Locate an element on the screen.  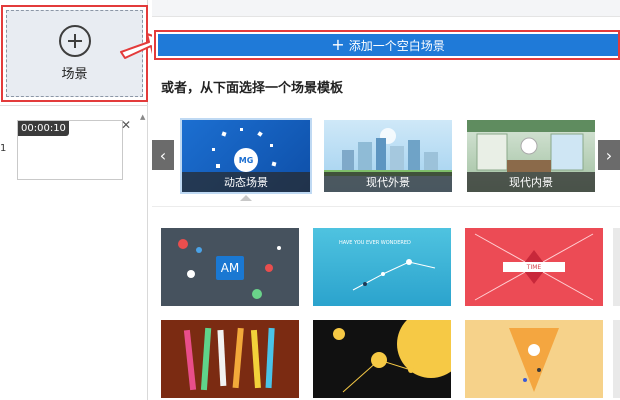
chevron-right-icon: › is located at coordinates (609, 155).